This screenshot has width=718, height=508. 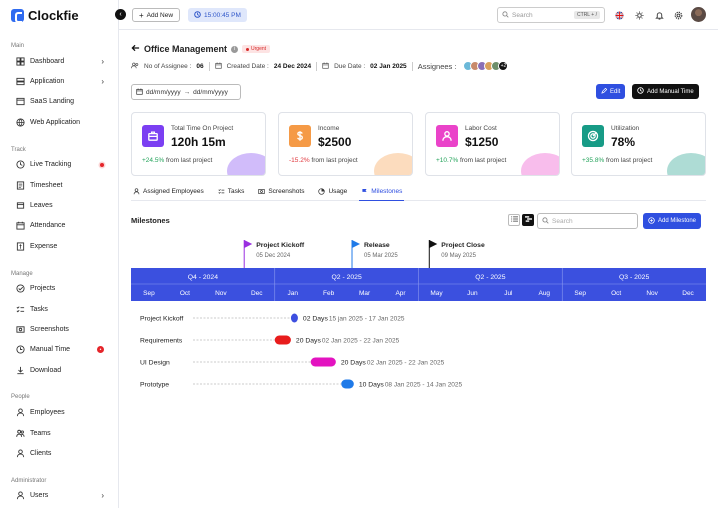 I want to click on task-duration: 02 Days, so click(x=316, y=319).